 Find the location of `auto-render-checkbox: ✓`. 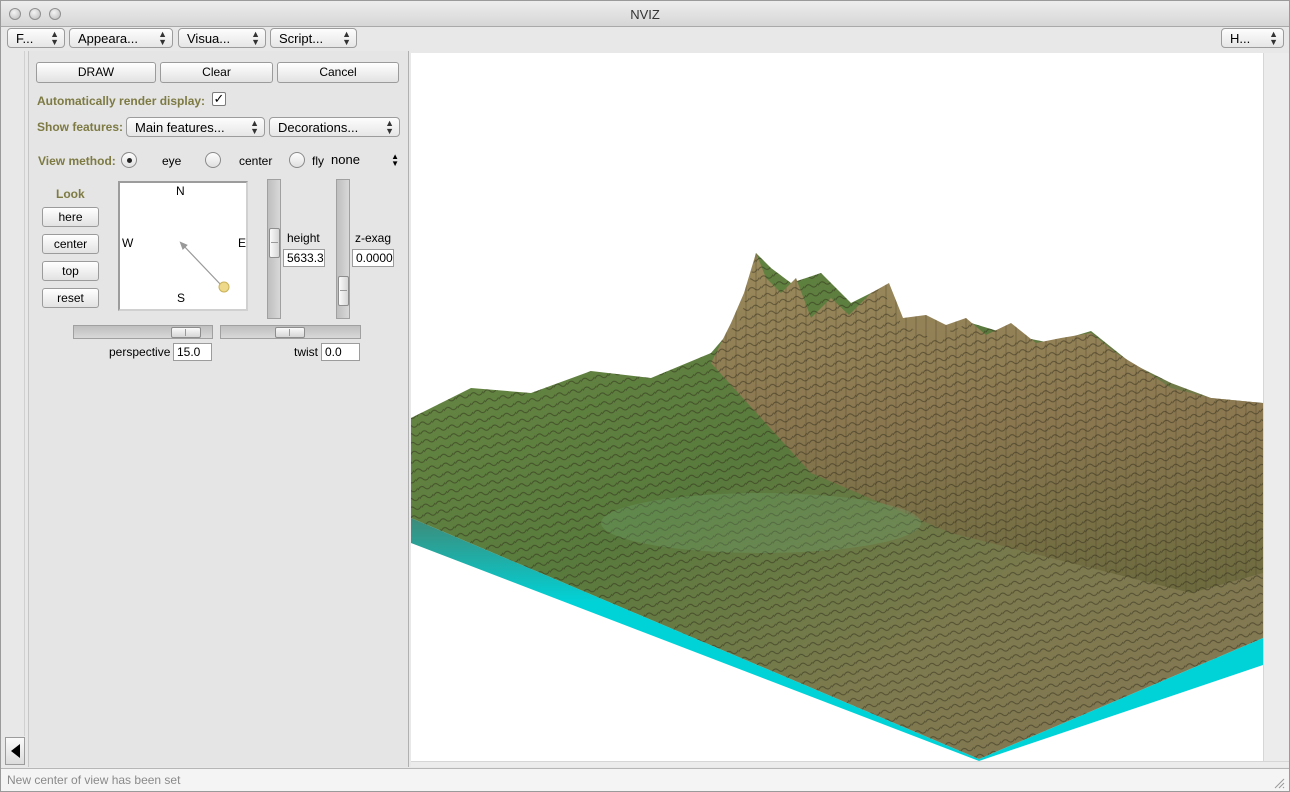

auto-render-checkbox: ✓ is located at coordinates (219, 99).